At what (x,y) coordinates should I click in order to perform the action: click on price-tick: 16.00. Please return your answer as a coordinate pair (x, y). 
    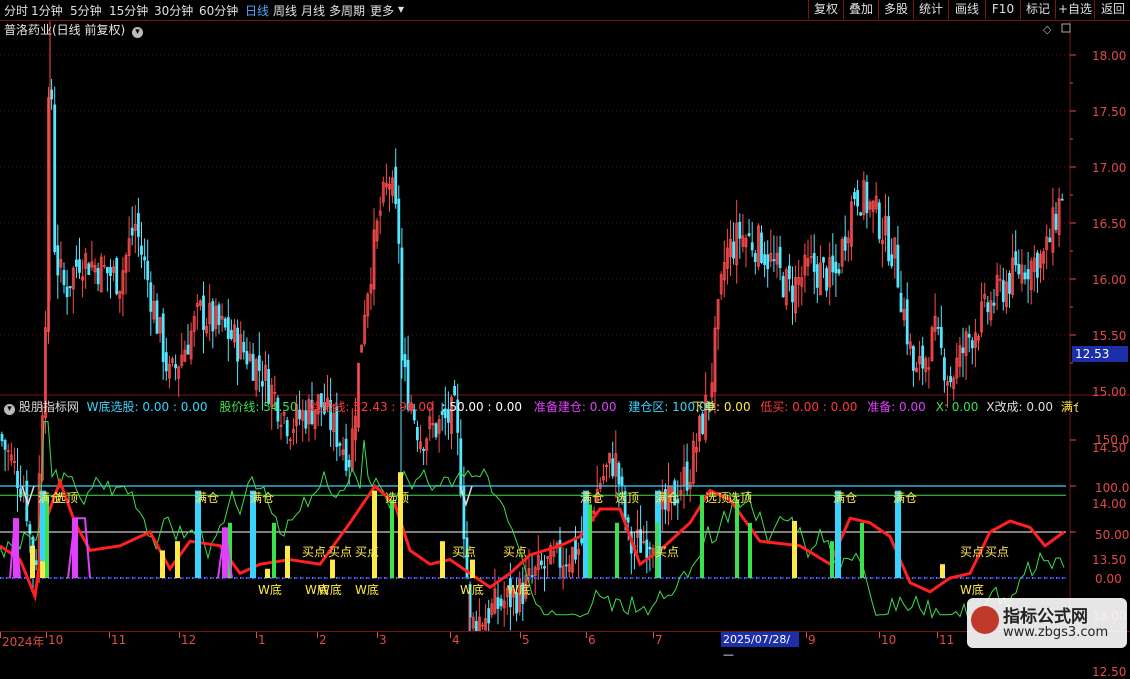
    Looking at the image, I should click on (1109, 280).